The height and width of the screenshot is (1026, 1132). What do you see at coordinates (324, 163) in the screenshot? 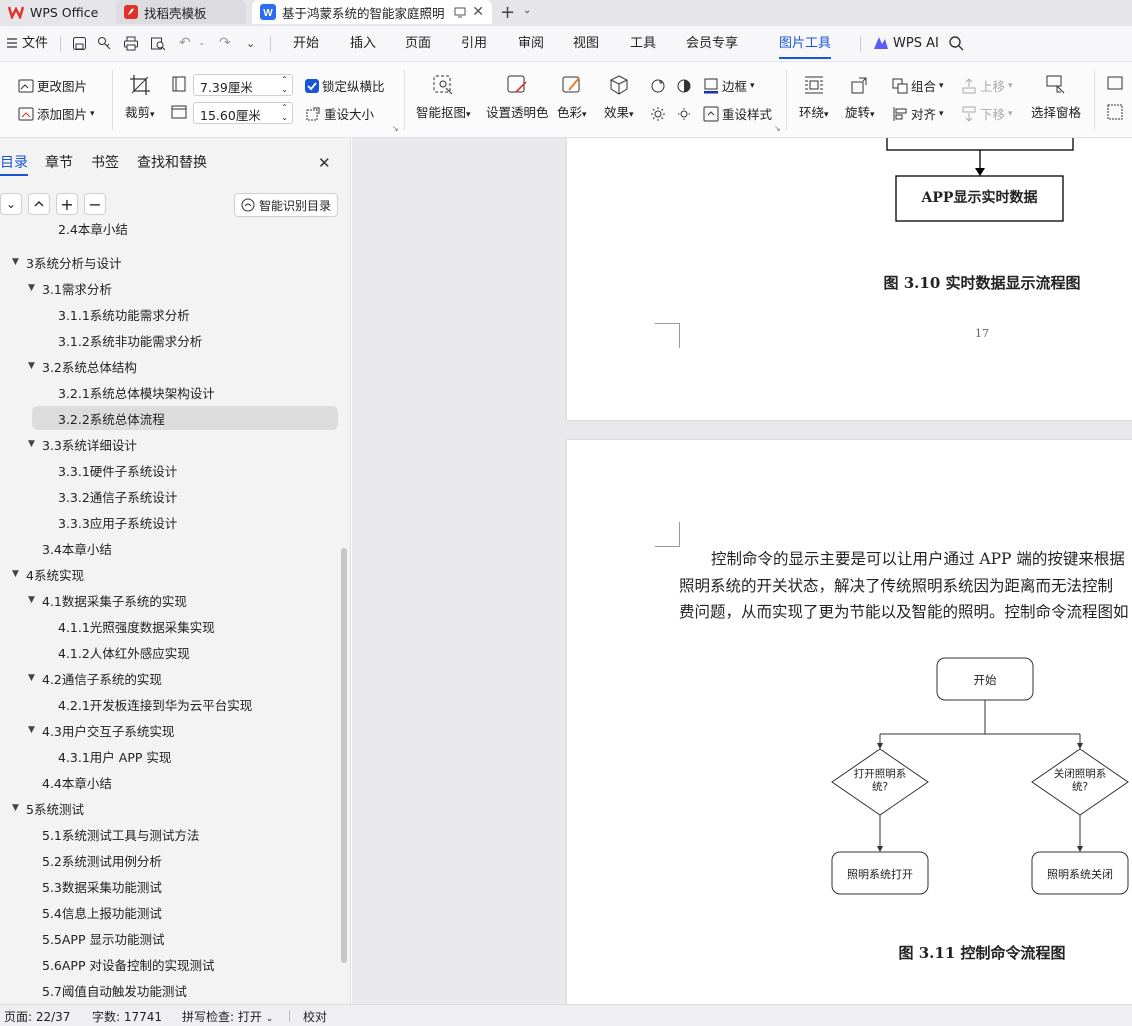
I see `close-pane-icon: ✕` at bounding box center [324, 163].